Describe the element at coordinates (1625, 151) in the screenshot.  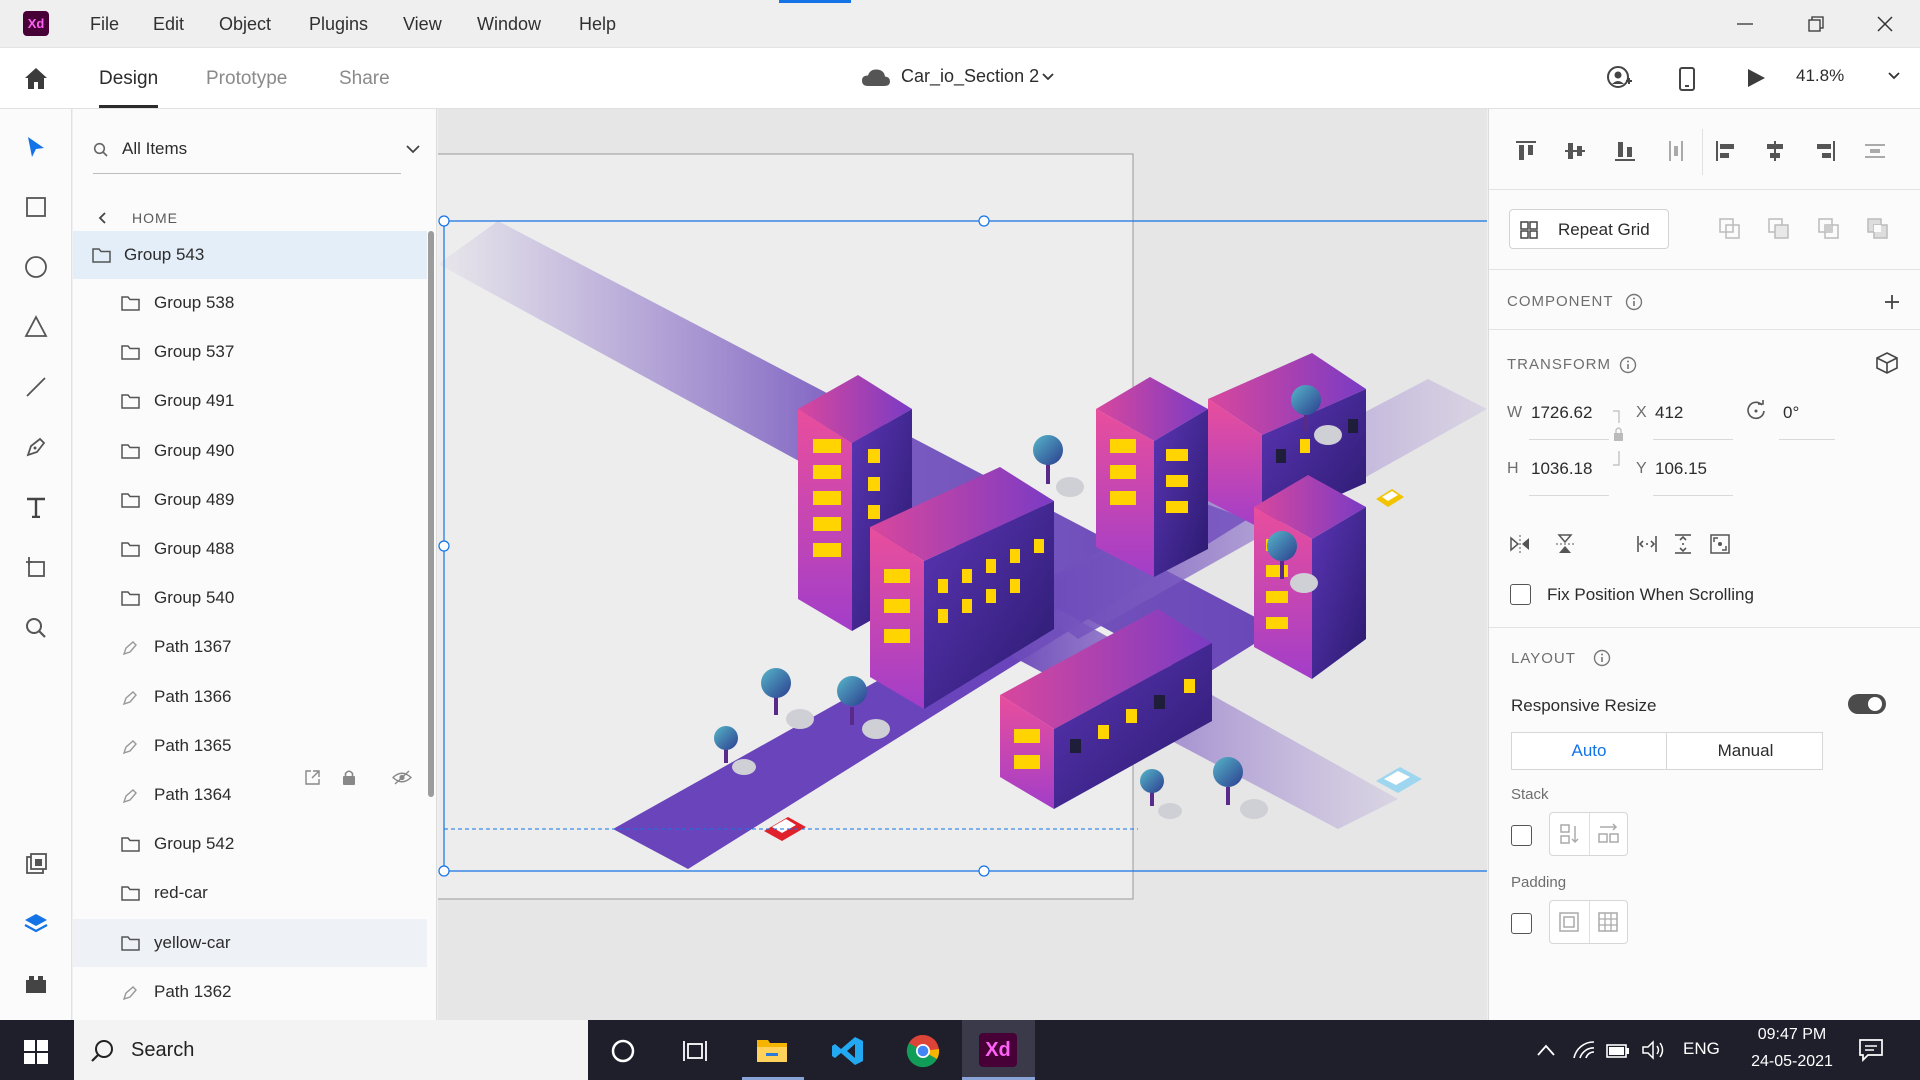
I see `align-bottom-icon` at that location.